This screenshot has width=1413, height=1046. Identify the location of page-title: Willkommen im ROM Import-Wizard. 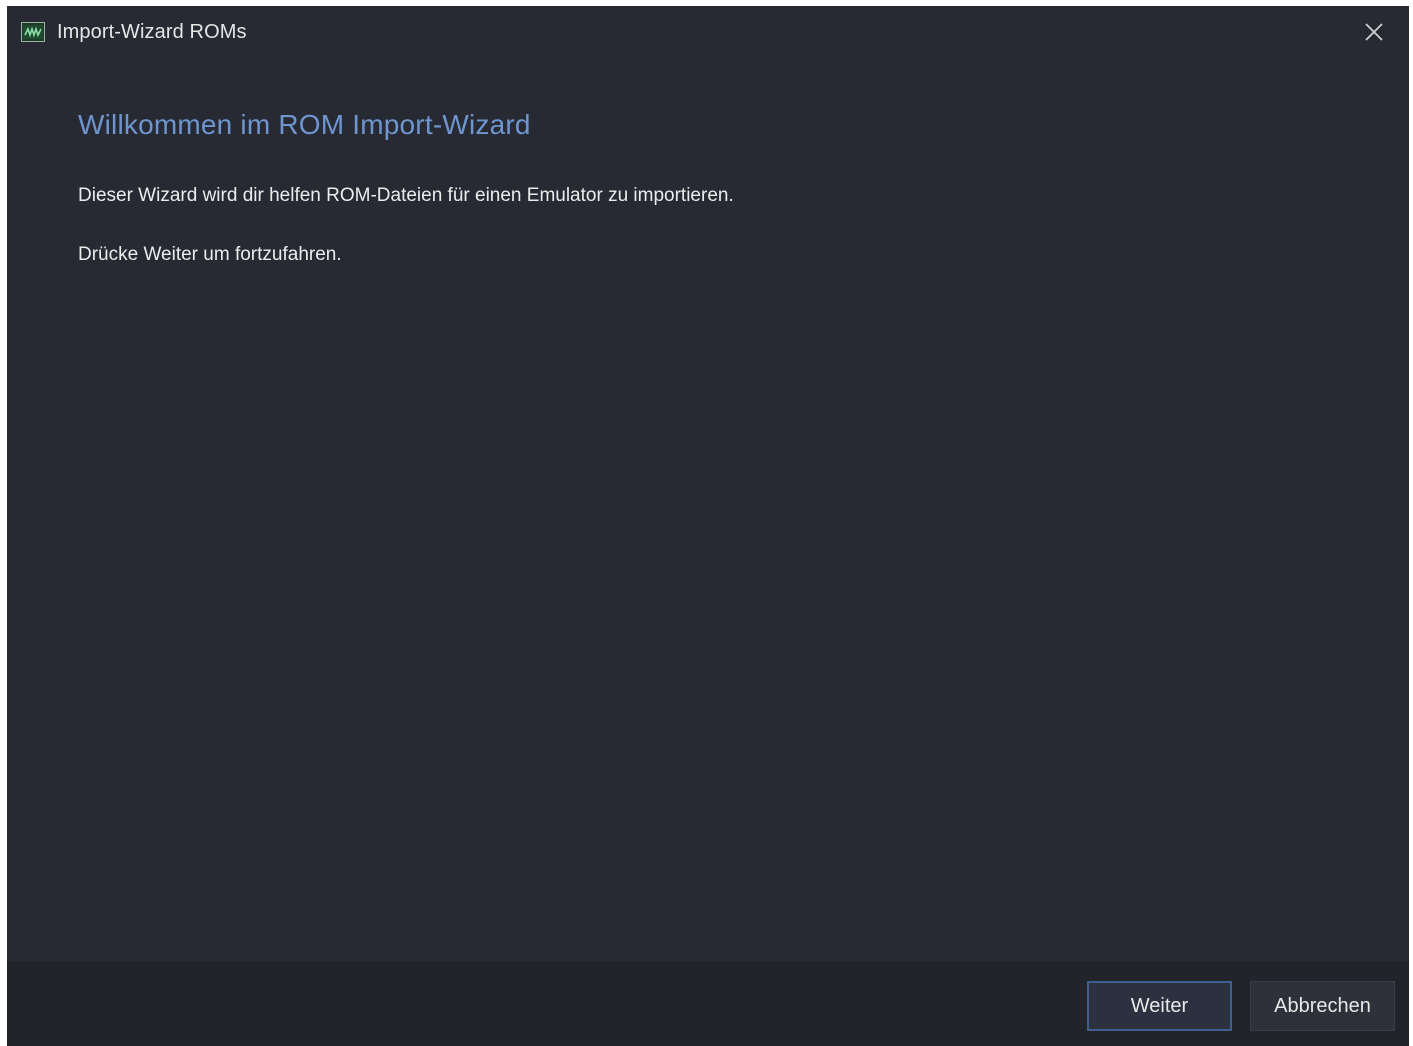
(304, 124).